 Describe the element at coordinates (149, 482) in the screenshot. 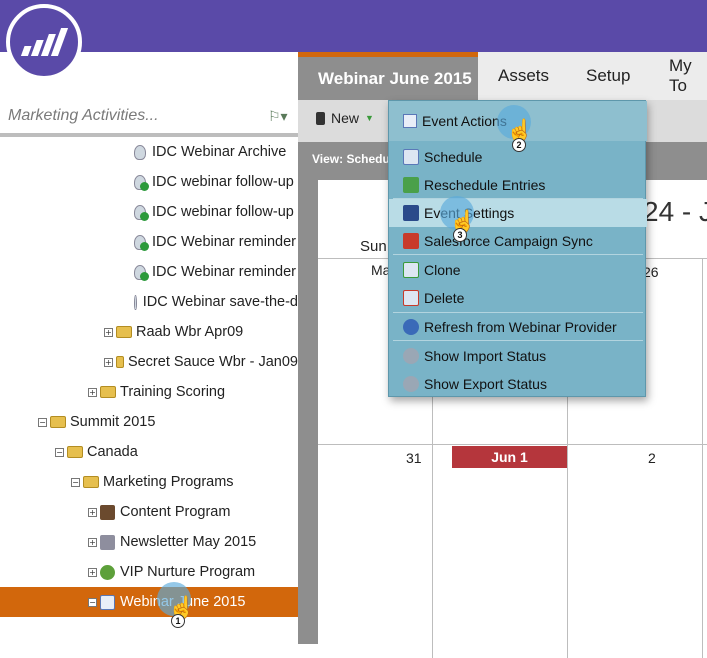

I see `tree-item: − Marketing Programs` at that location.